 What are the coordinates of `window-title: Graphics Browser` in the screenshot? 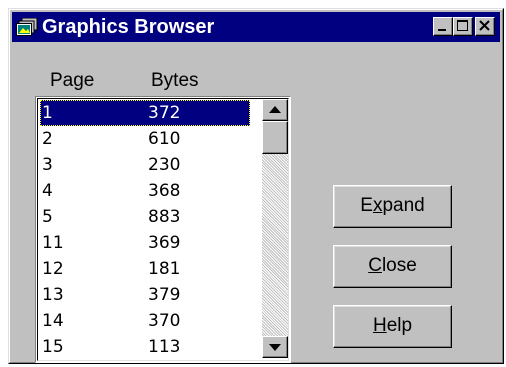 It's located at (128, 27).